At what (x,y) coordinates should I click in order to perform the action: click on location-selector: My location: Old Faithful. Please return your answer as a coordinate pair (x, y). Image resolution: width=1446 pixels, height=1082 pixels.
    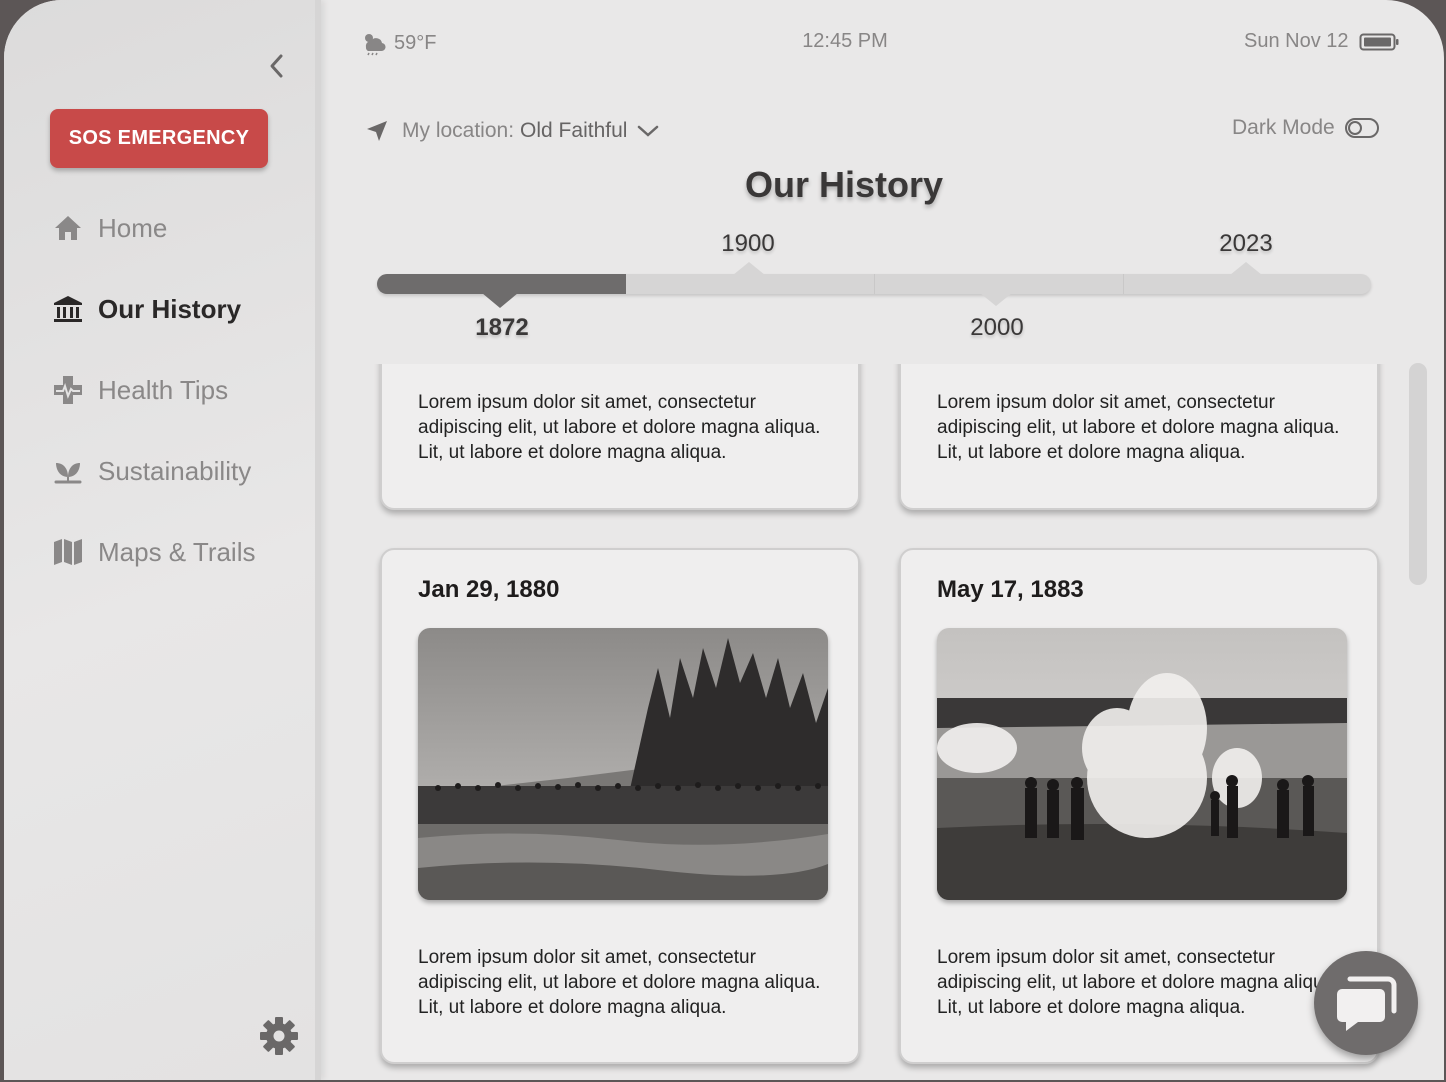
    Looking at the image, I should click on (512, 131).